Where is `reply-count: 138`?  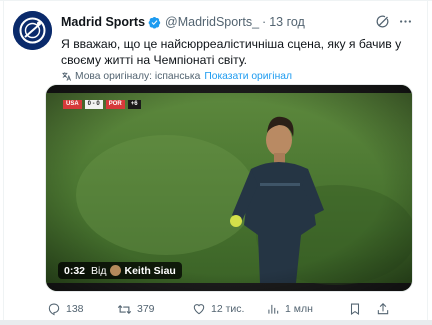 reply-count: 138 is located at coordinates (75, 309).